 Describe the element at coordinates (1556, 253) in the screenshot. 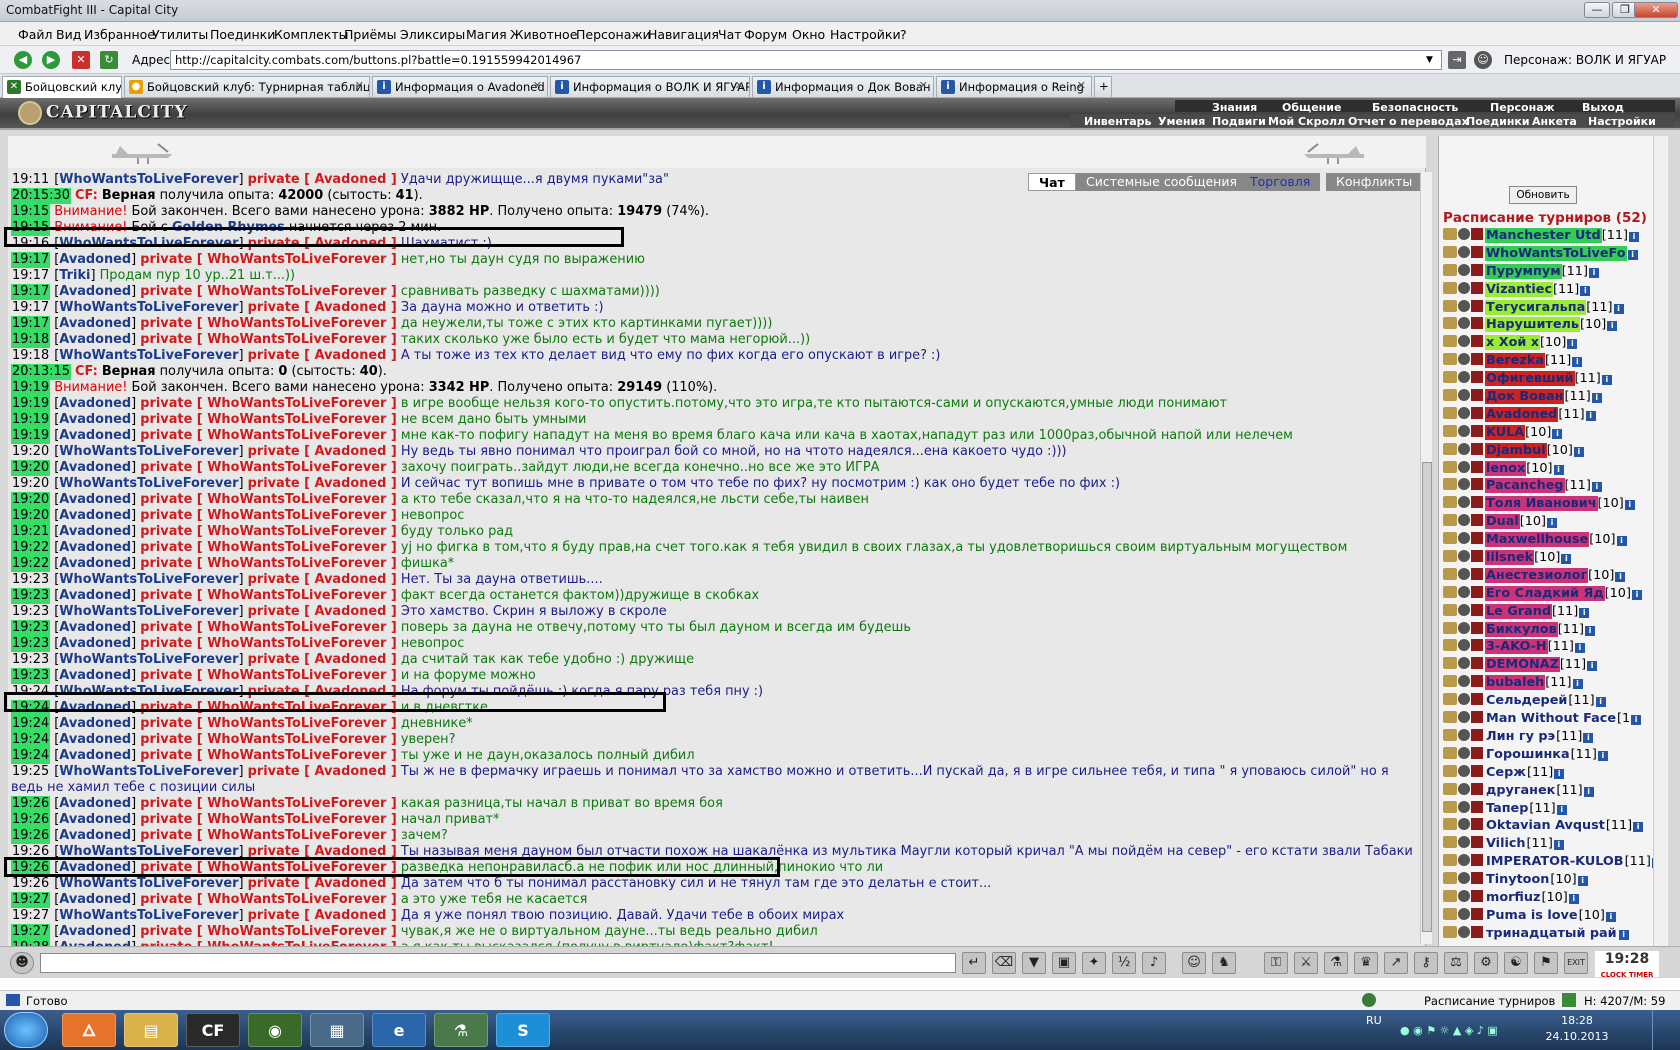

I see `player-name: WhoWantsToLiveFo` at that location.